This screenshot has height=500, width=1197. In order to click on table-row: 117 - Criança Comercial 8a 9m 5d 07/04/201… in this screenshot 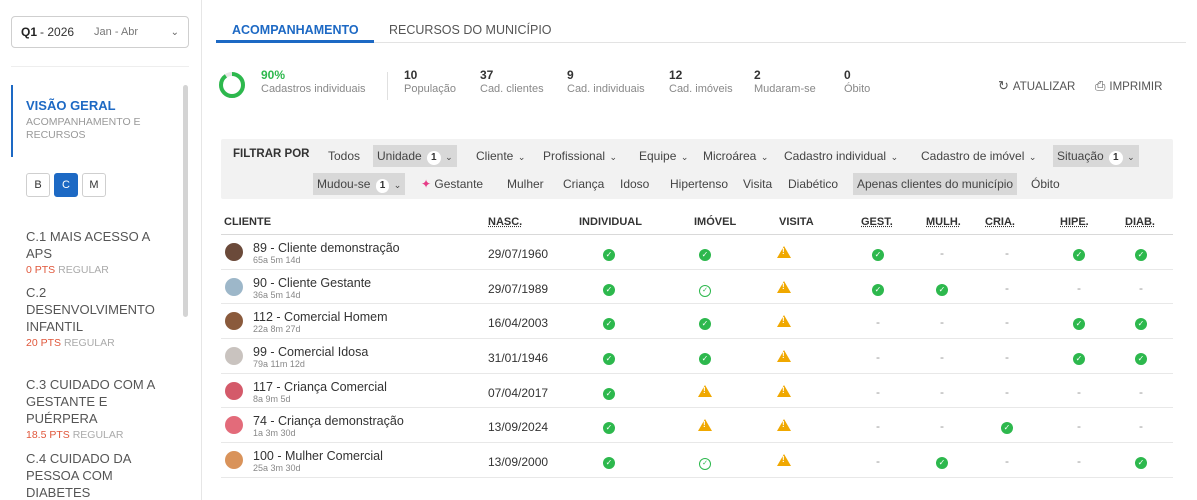, I will do `click(697, 391)`.